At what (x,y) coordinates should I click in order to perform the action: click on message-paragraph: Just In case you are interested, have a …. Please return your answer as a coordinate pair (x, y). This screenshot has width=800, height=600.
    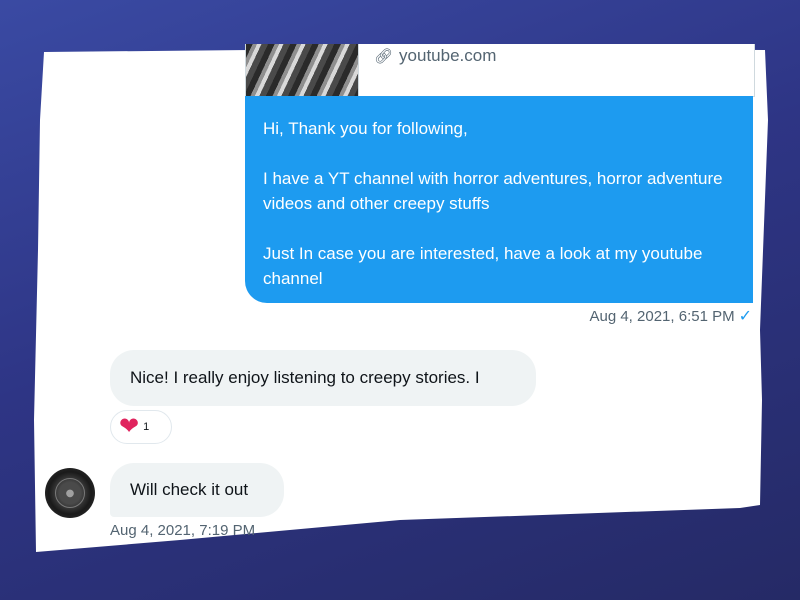
    Looking at the image, I should click on (483, 266).